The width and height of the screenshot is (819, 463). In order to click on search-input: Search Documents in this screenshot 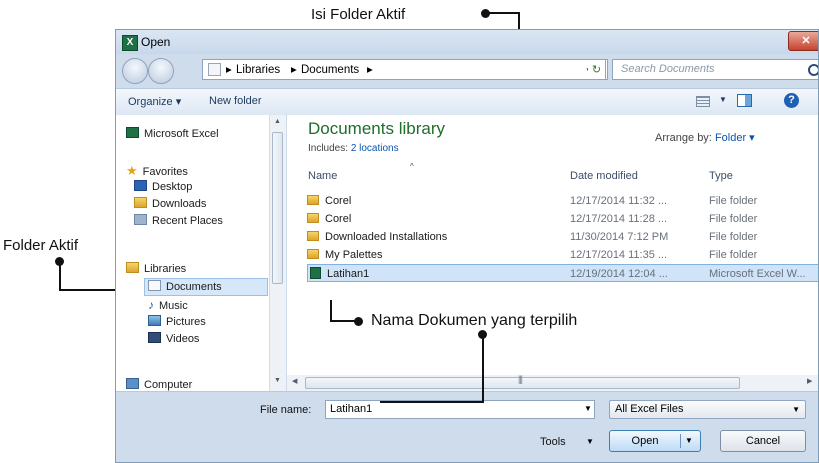, I will do `click(668, 69)`.